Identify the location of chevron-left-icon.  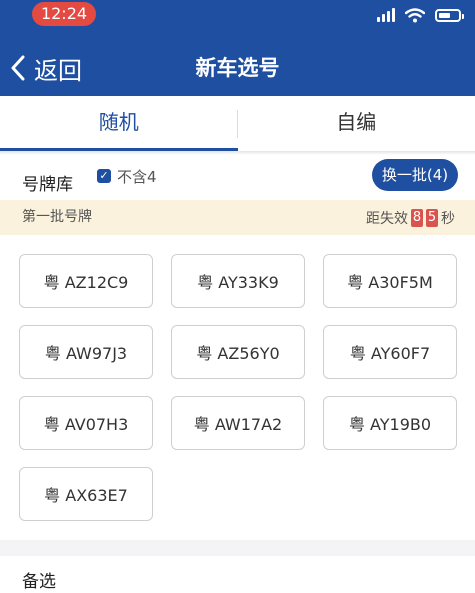
(18, 68).